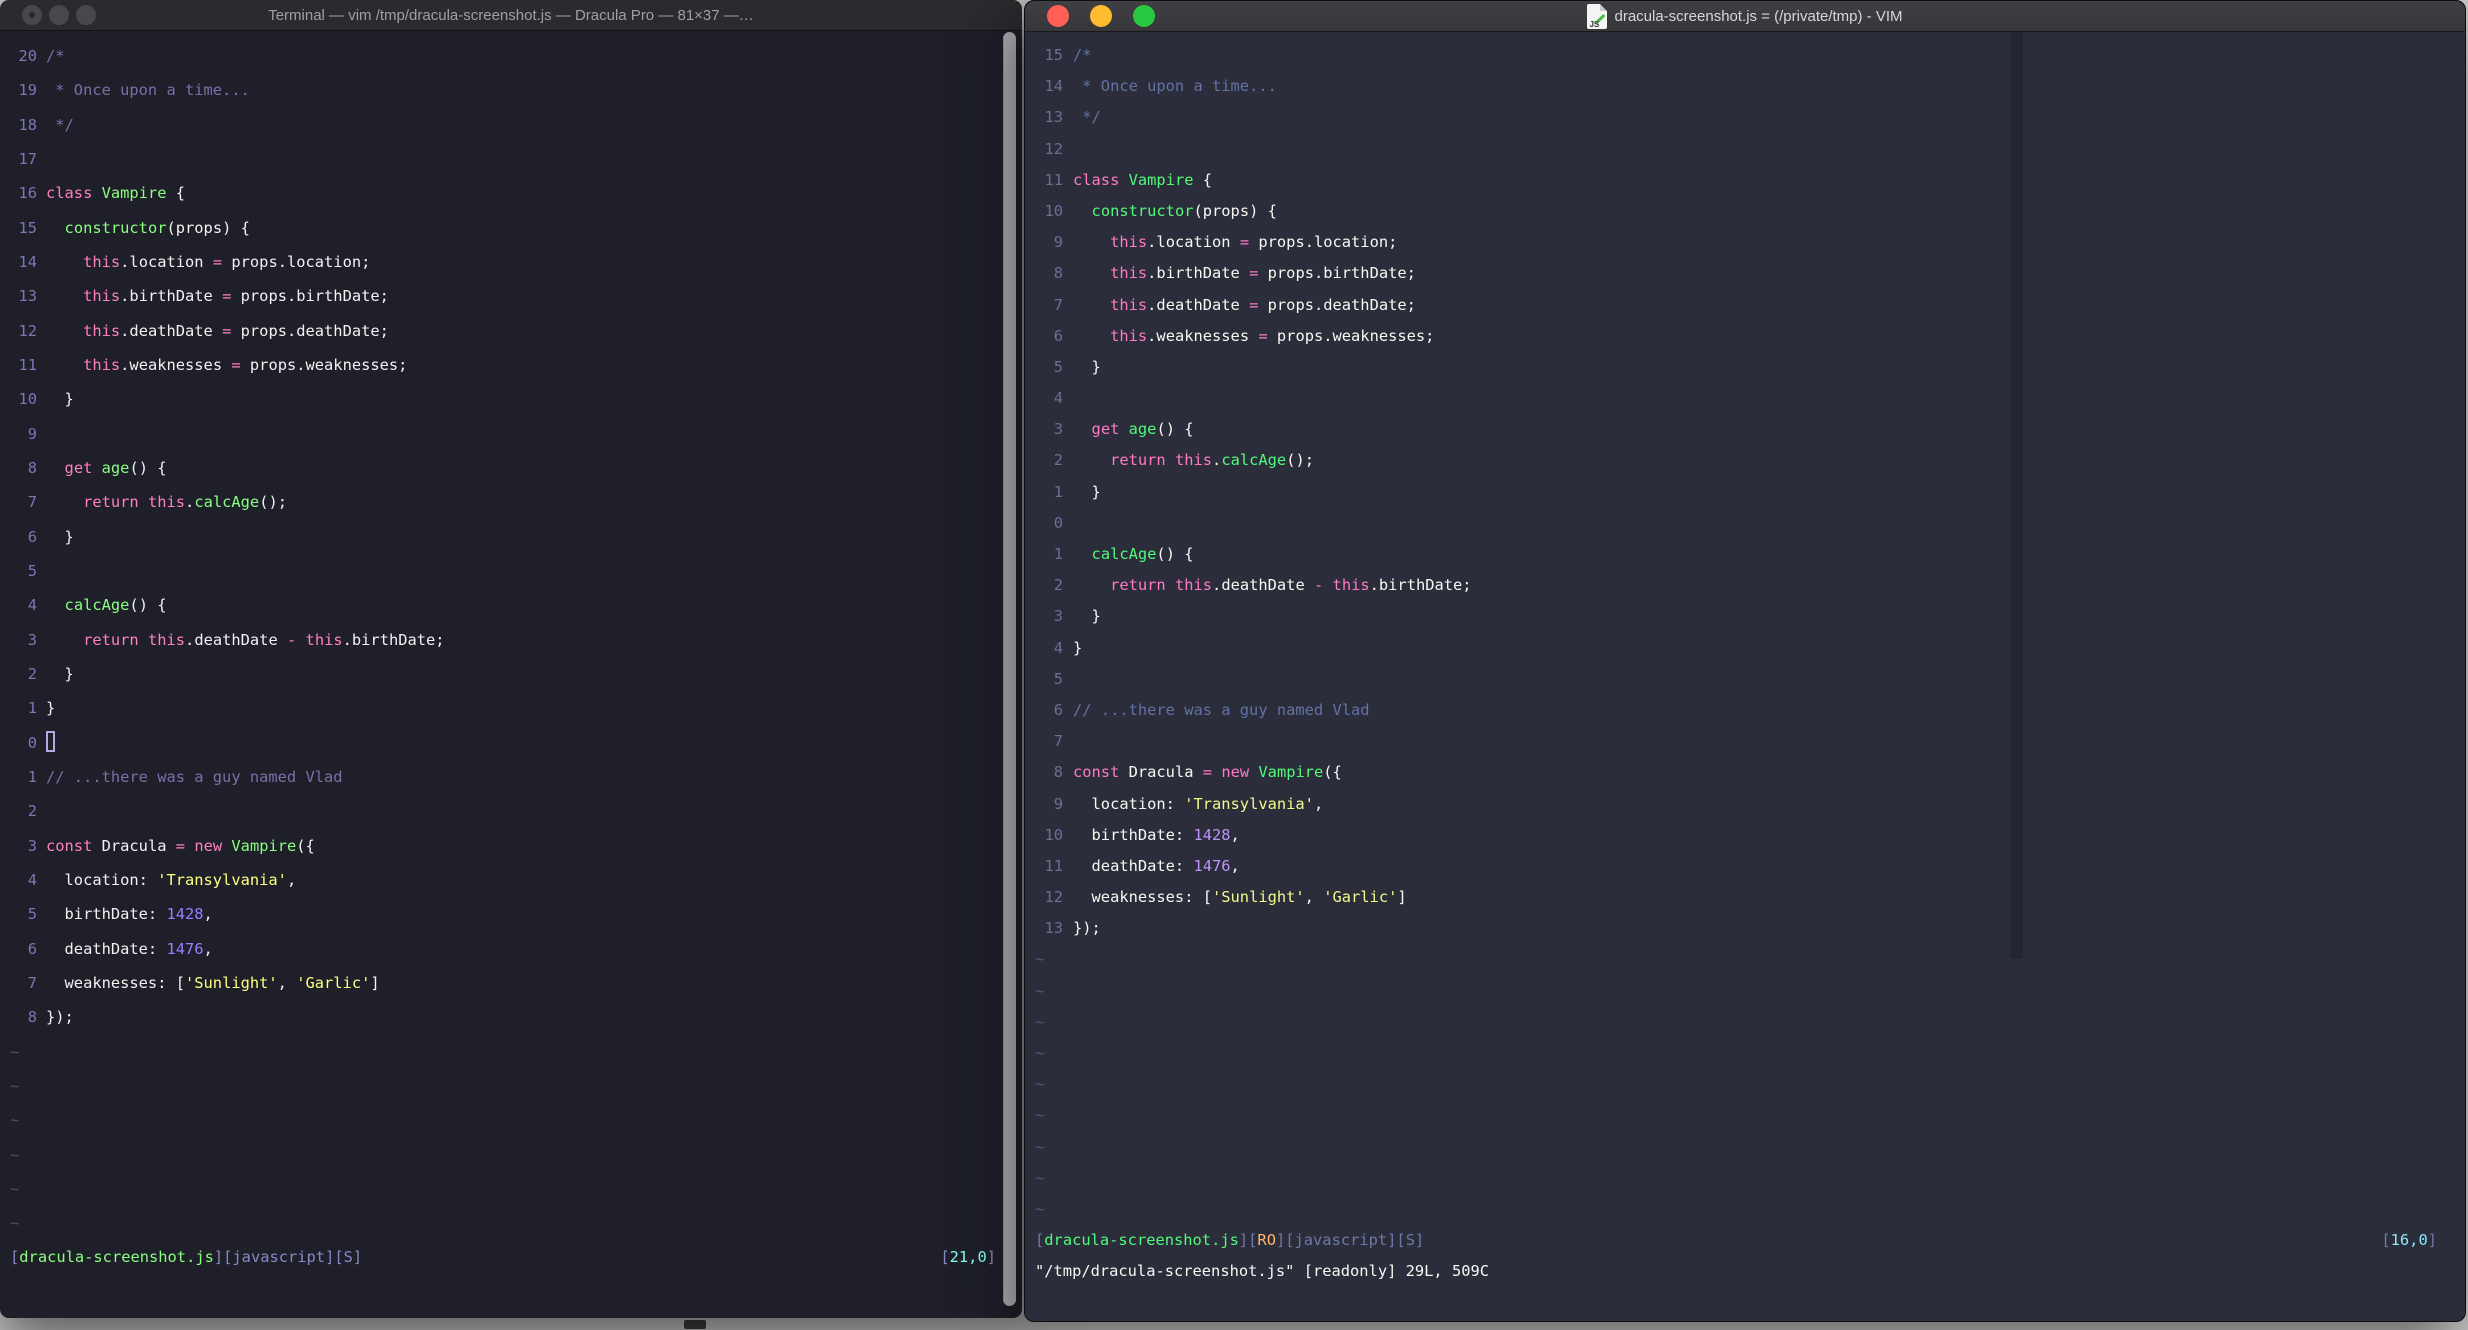 The height and width of the screenshot is (1330, 2468). Describe the element at coordinates (27, 364) in the screenshot. I see `line-number: 11` at that location.